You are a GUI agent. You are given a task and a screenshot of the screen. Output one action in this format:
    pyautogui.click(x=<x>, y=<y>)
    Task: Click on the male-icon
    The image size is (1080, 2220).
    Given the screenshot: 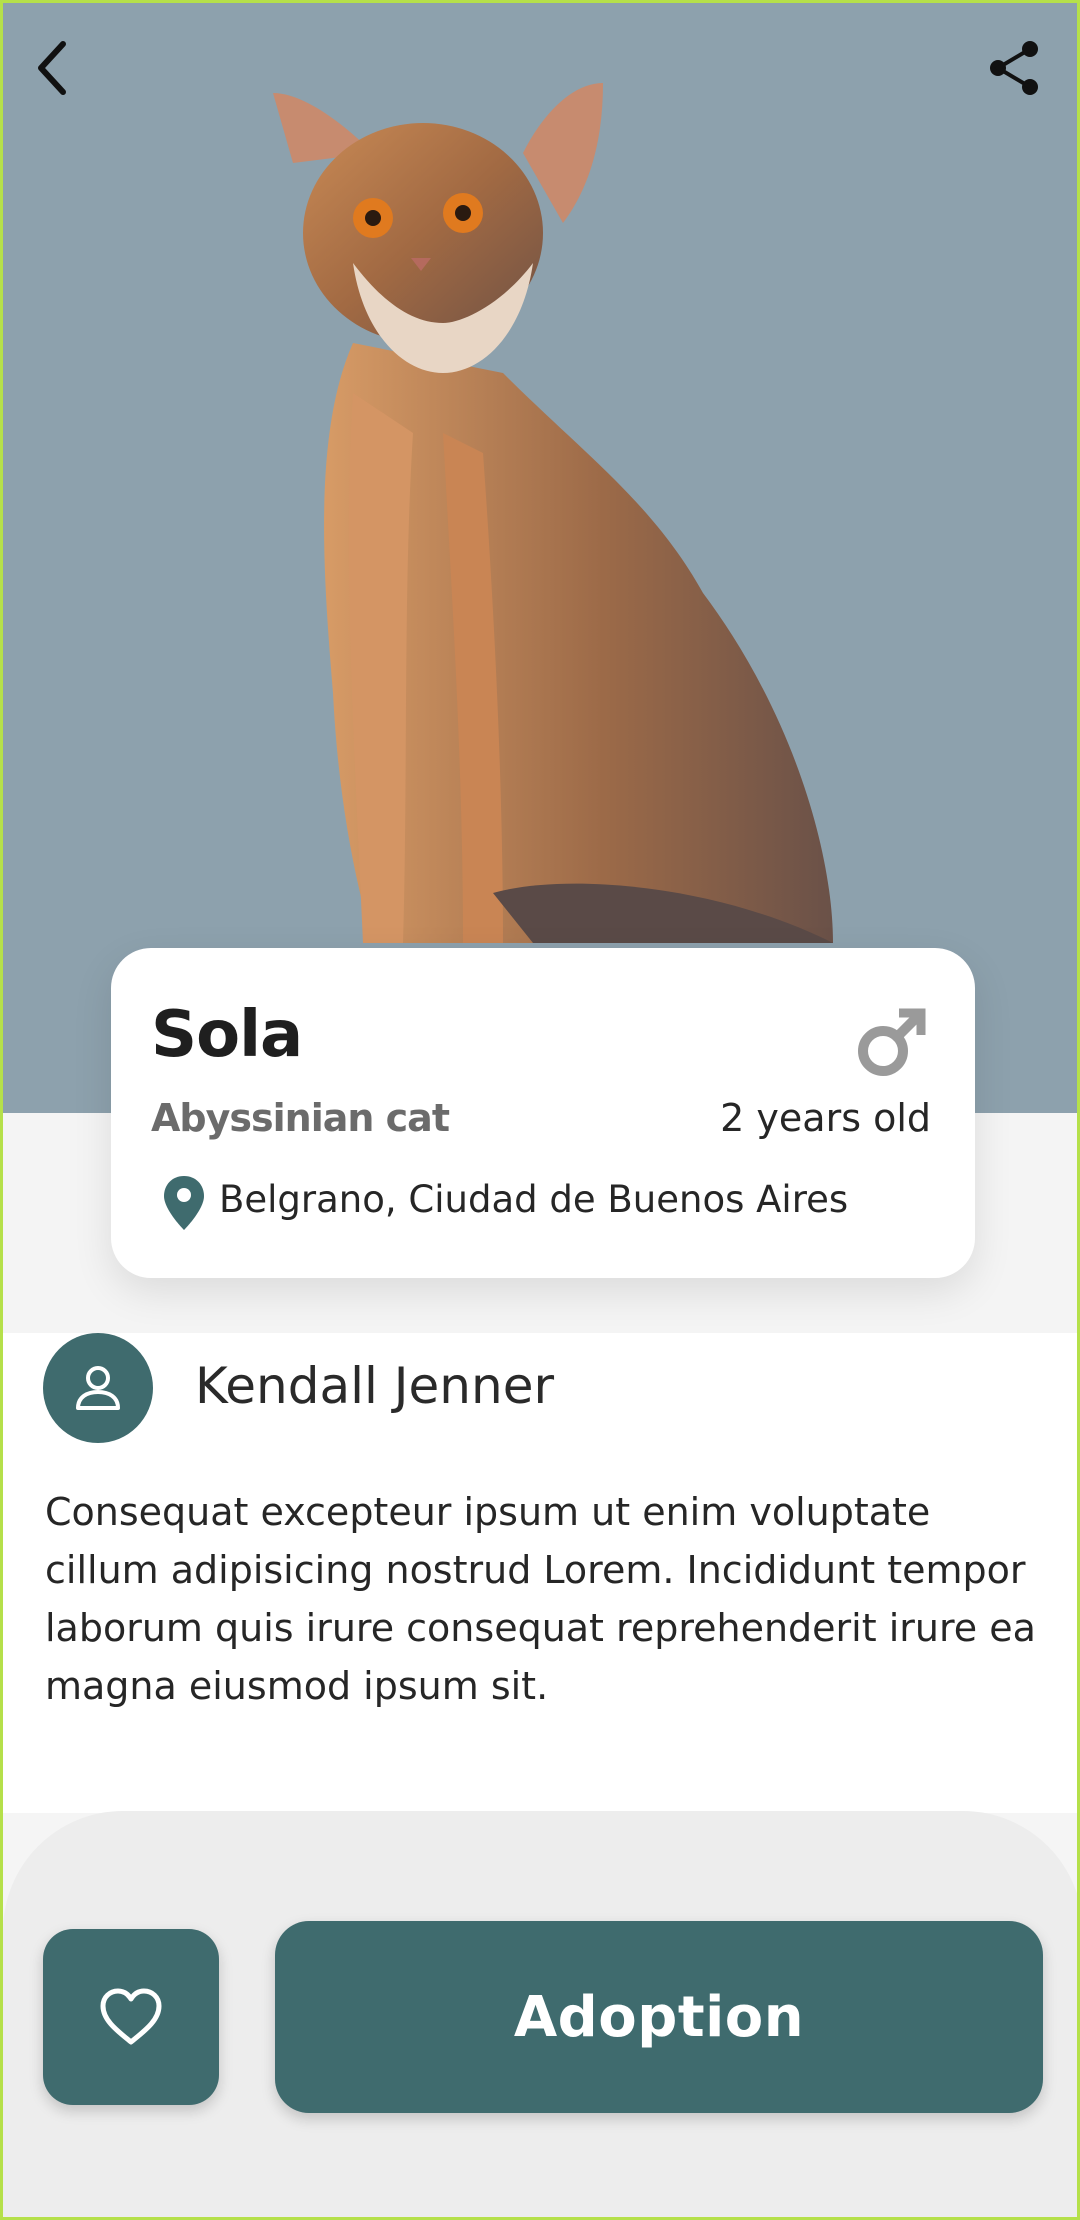 What is the action you would take?
    pyautogui.click(x=892, y=1042)
    